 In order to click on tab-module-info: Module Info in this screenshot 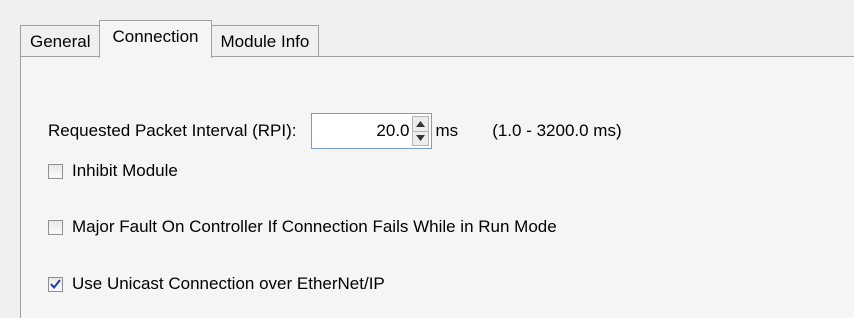, I will do `click(265, 41)`.